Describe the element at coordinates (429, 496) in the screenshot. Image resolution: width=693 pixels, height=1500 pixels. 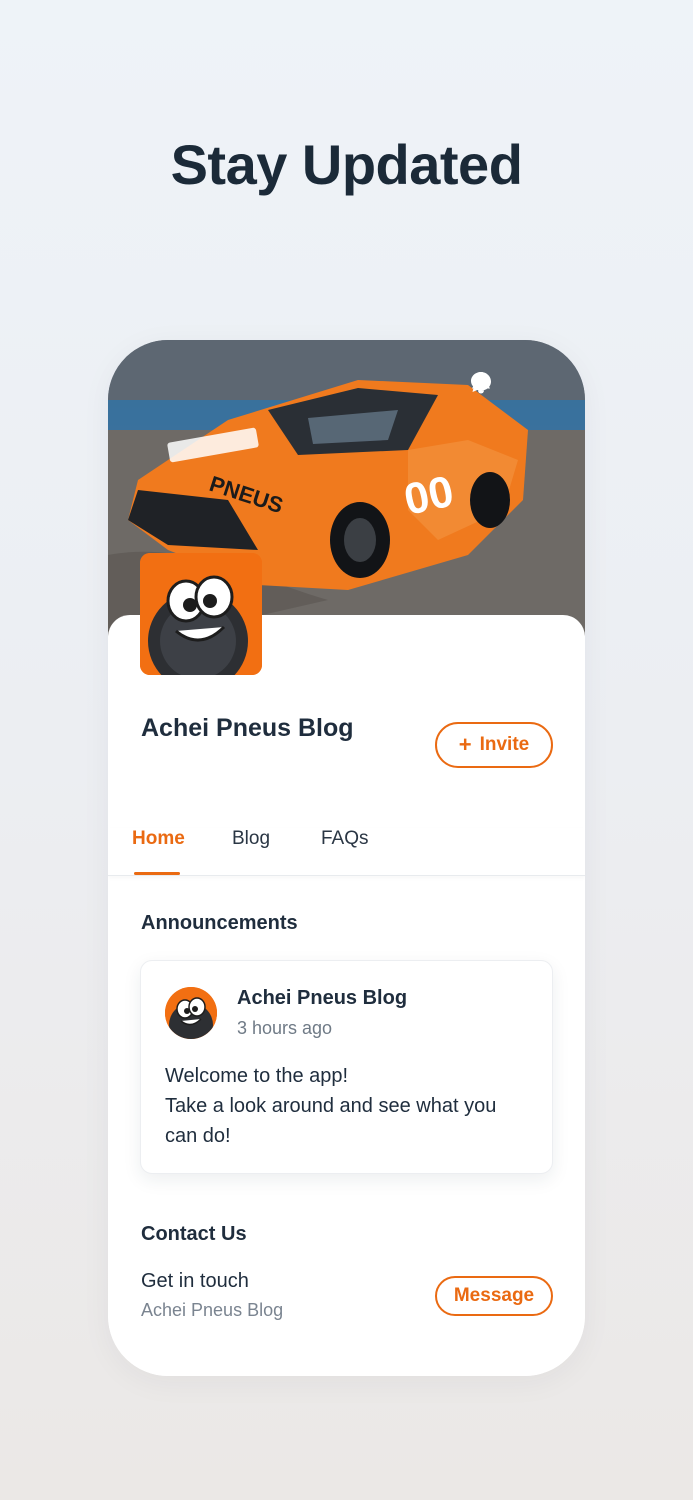
I see `car-number: 00` at that location.